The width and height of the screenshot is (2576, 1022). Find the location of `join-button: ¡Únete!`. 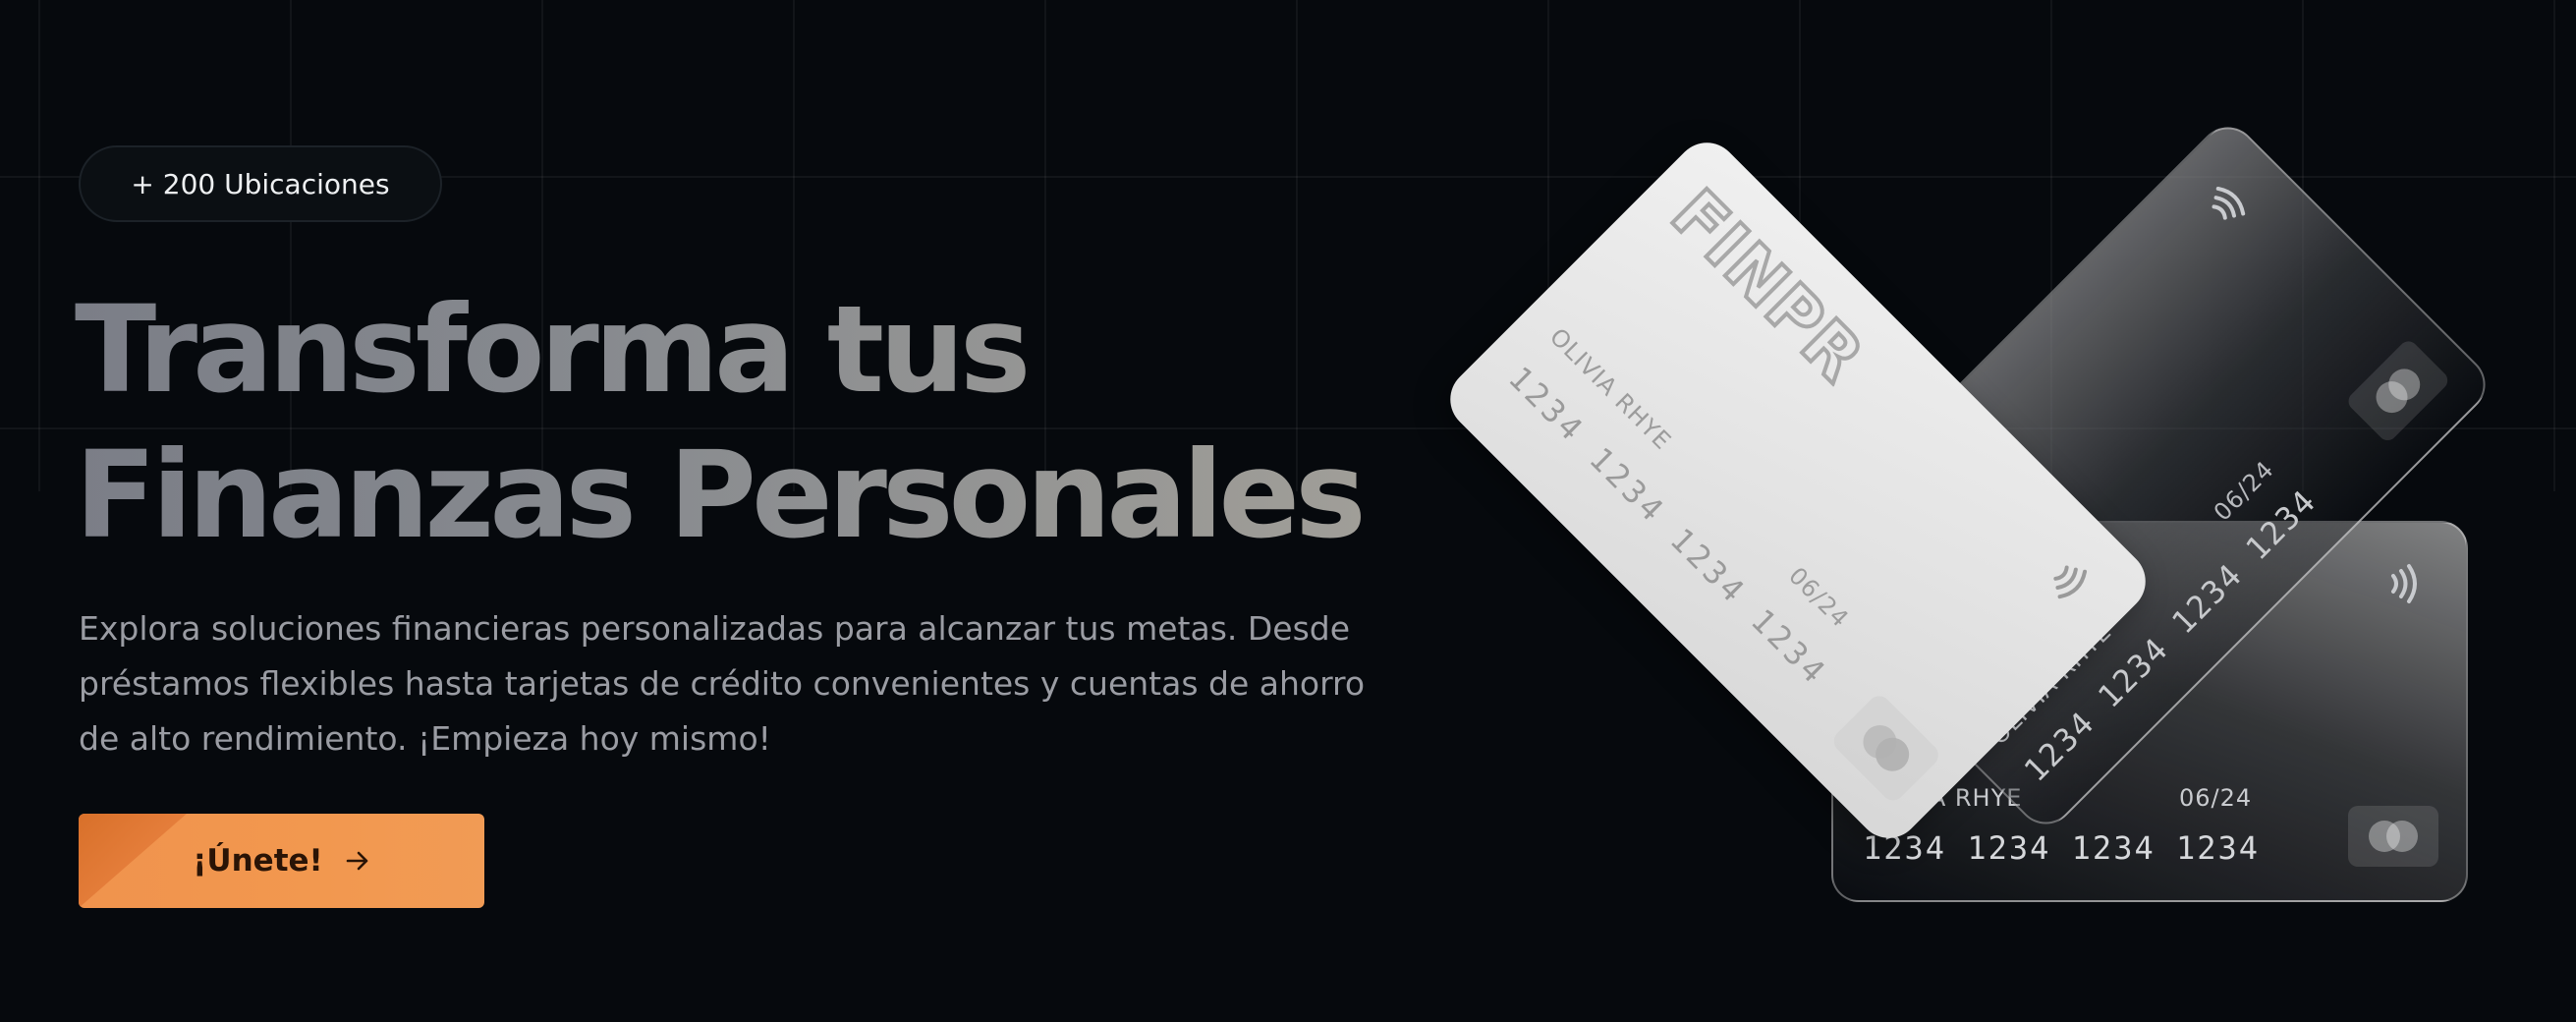

join-button: ¡Únete! is located at coordinates (281, 861).